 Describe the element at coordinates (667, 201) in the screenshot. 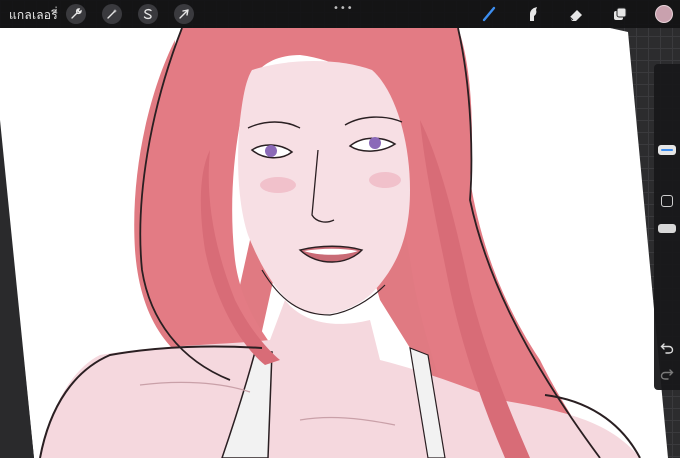

I see `modify-button` at that location.